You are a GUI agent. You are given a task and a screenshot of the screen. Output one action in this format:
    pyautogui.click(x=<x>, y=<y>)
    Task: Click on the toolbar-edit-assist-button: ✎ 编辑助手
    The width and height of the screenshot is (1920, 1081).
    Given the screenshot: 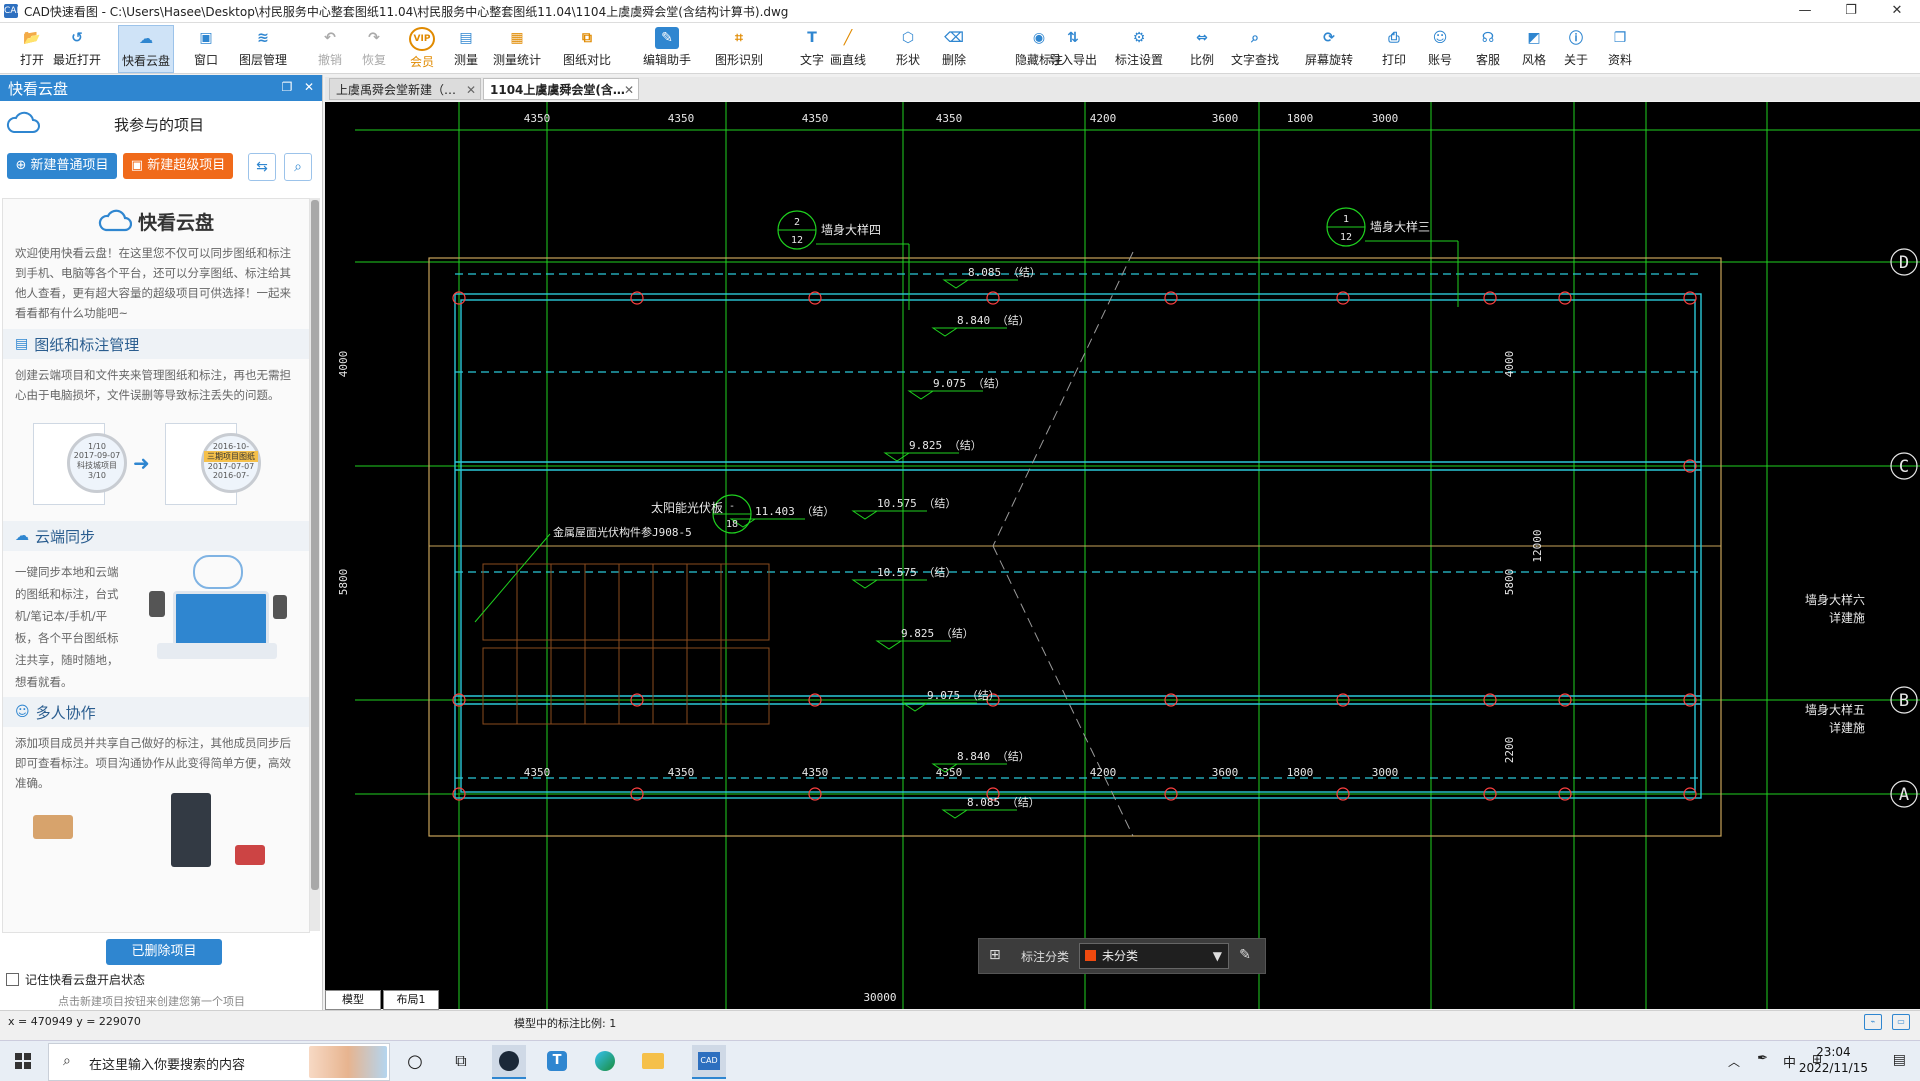 What is the action you would take?
    pyautogui.click(x=667, y=48)
    